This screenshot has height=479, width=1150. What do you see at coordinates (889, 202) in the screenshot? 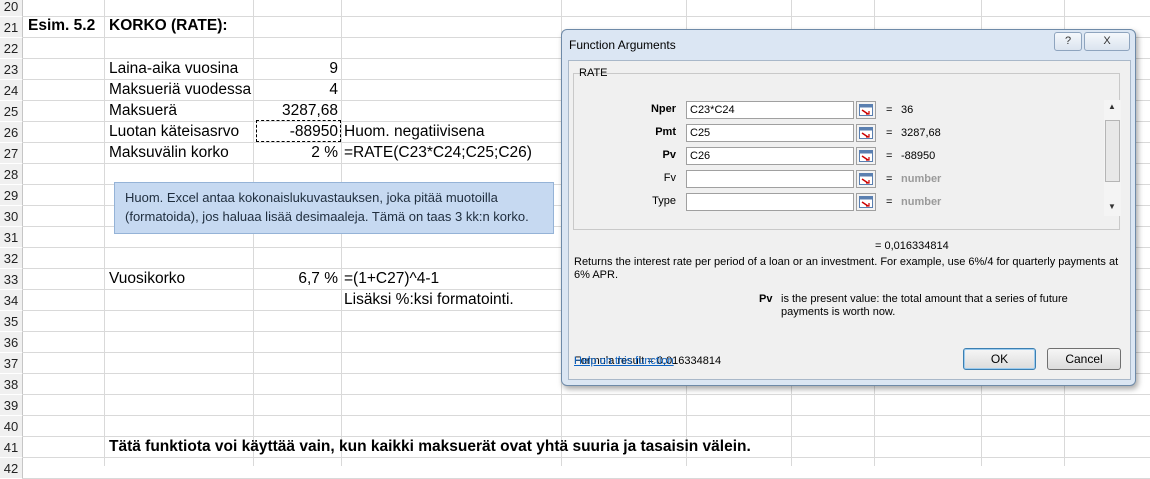
I see `type-eq: =` at bounding box center [889, 202].